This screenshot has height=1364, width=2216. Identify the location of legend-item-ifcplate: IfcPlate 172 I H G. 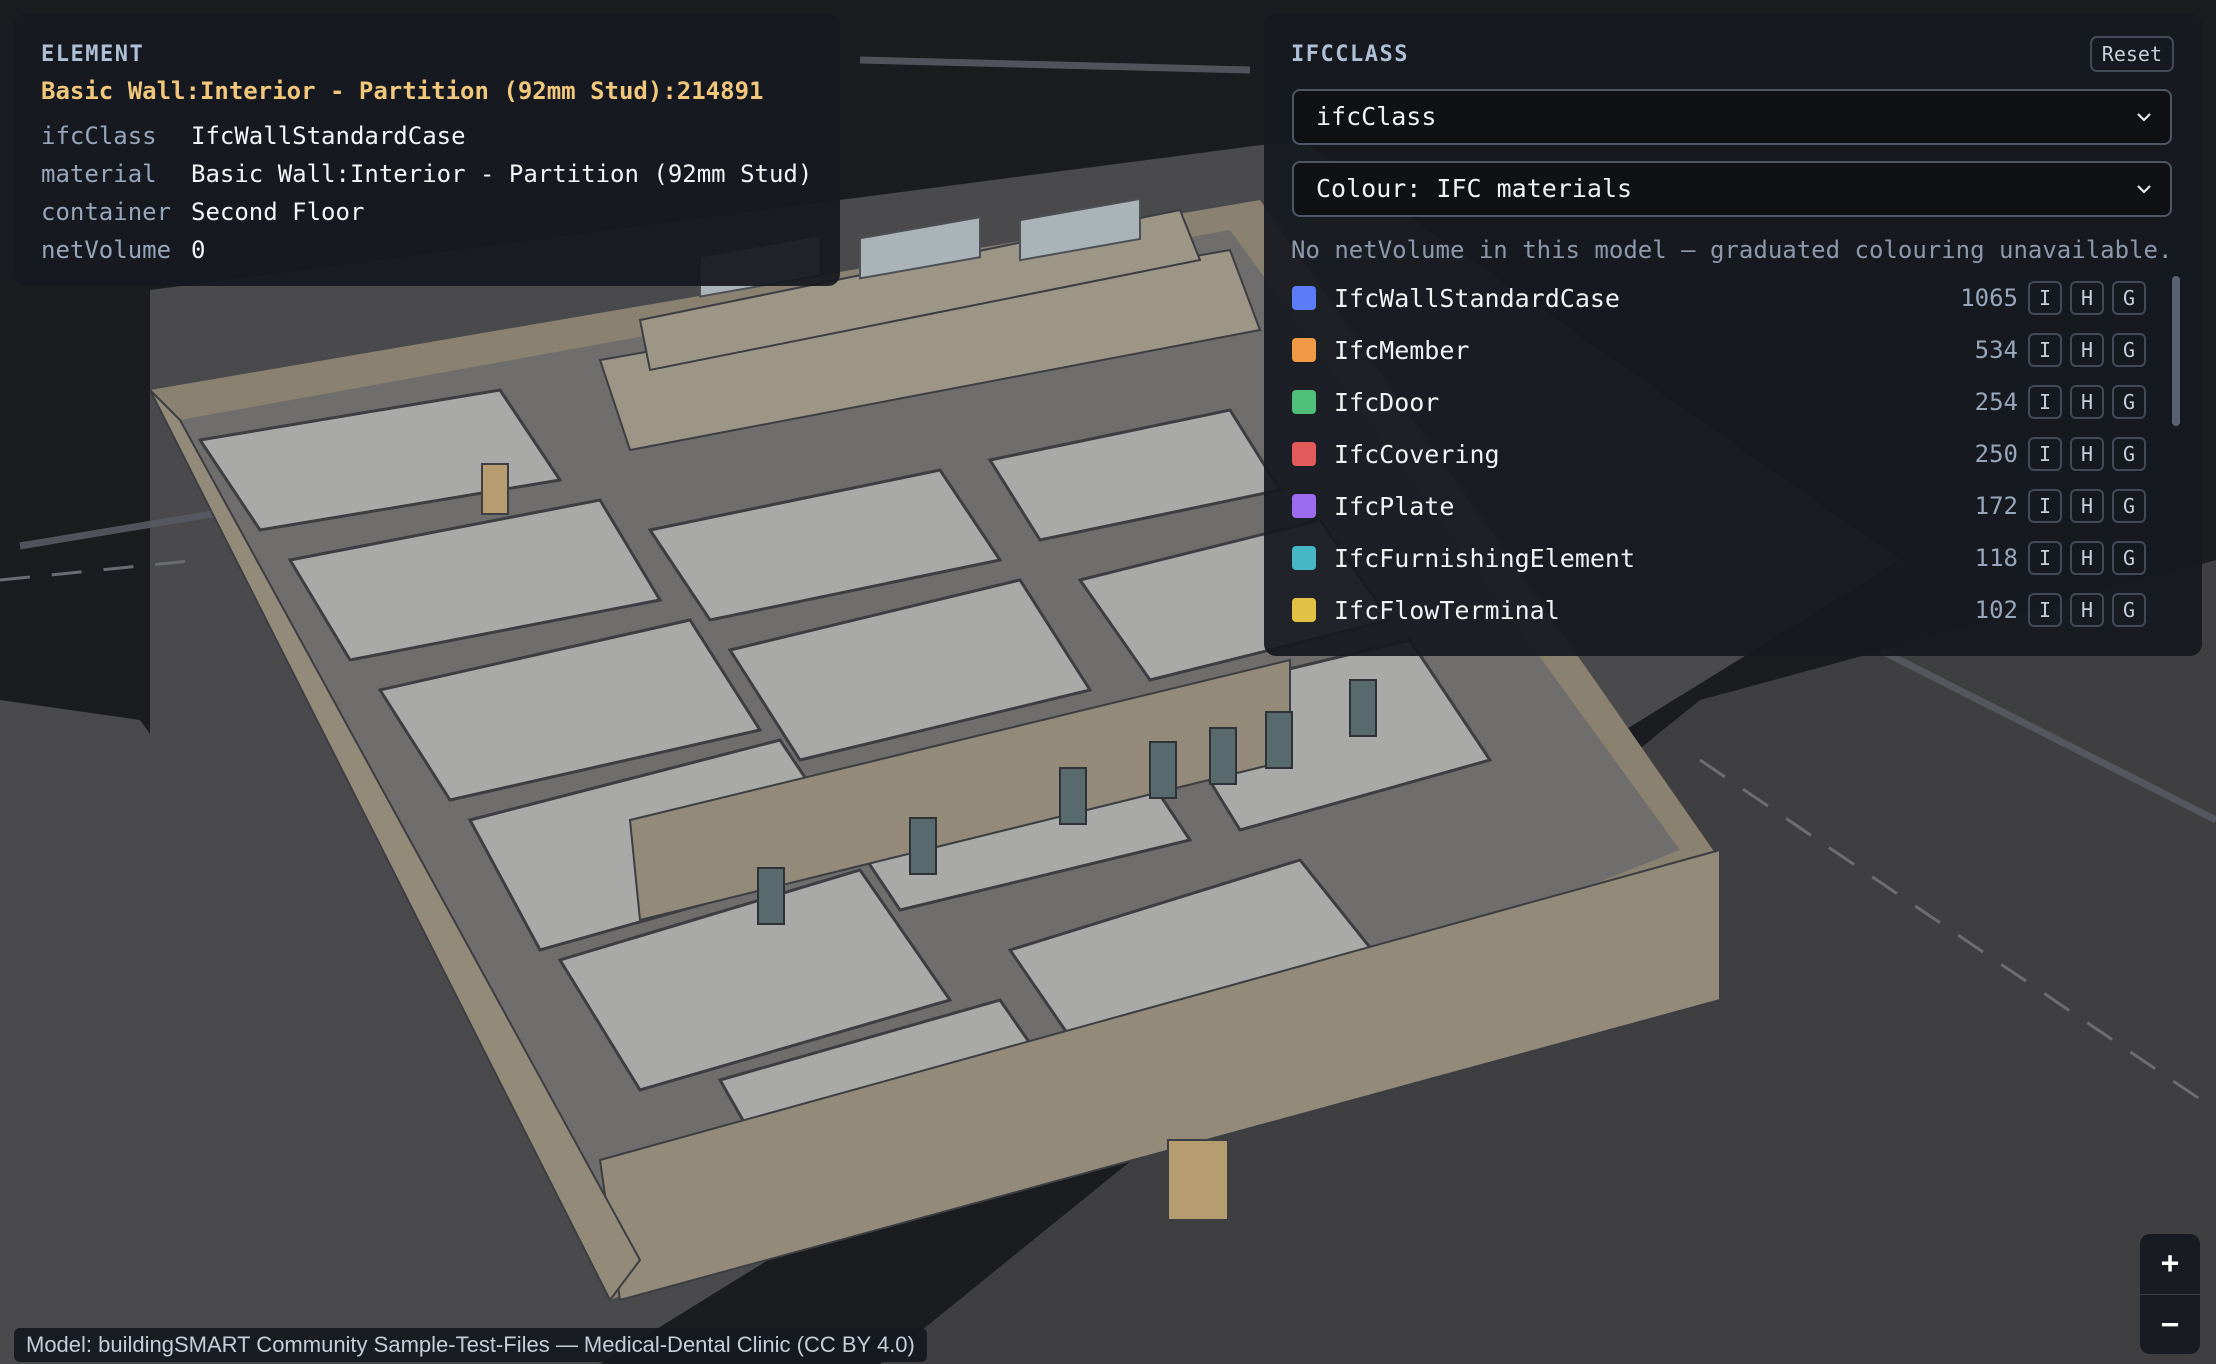
(1719, 506).